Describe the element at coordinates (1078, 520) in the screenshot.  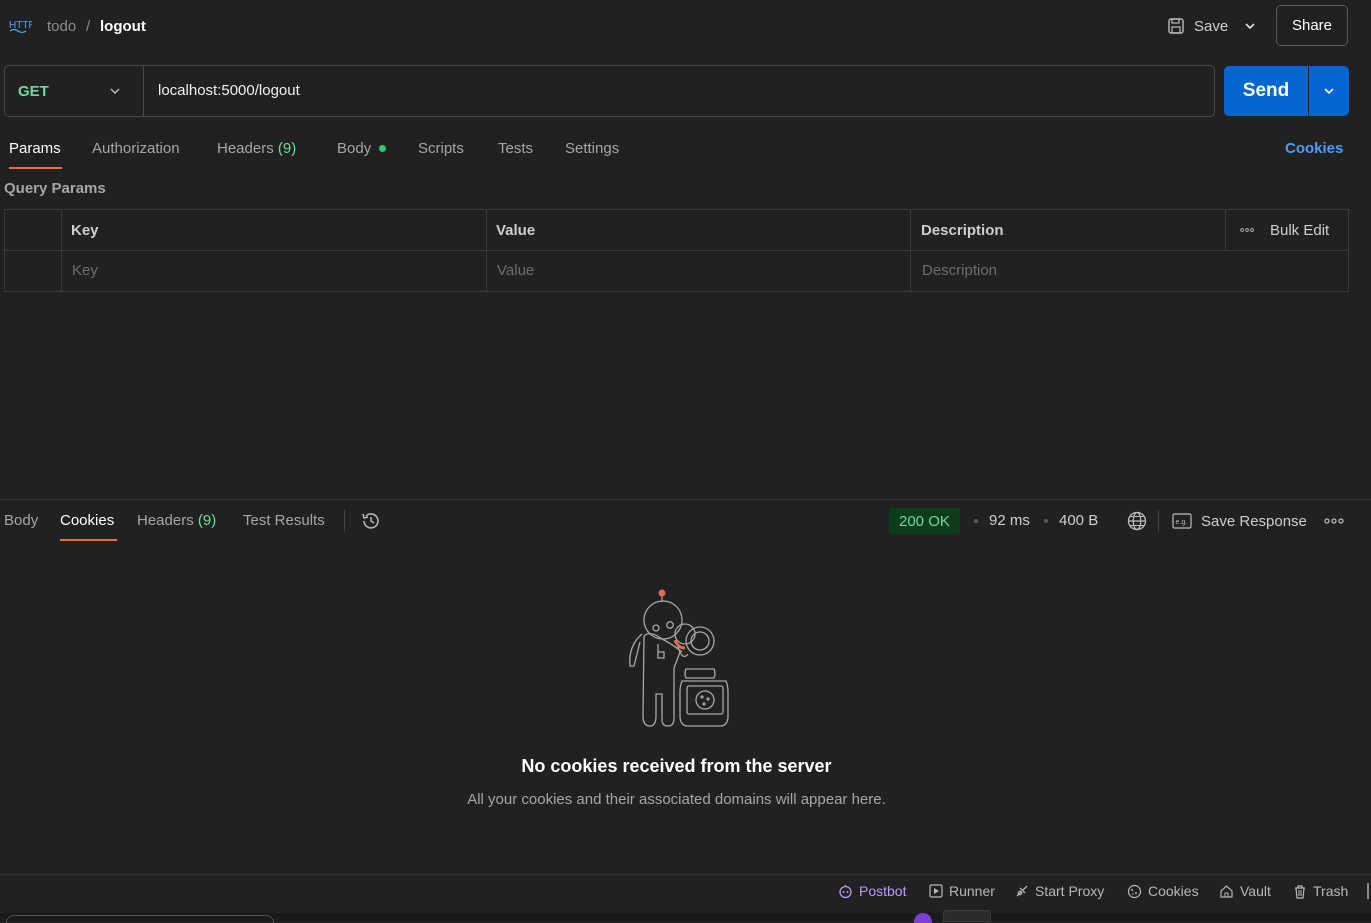
I see `response-size: 400 B` at that location.